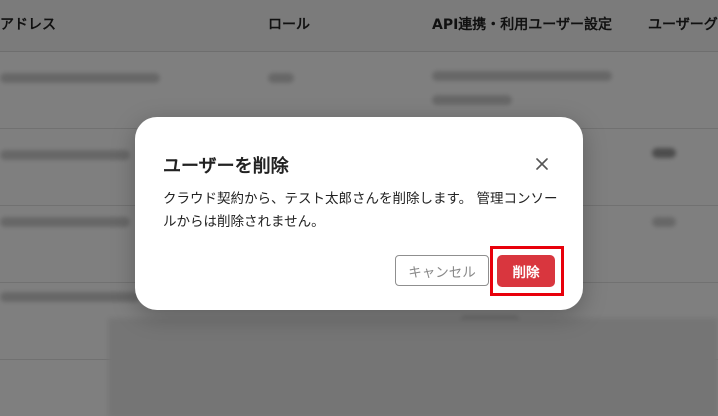  I want to click on close-button, so click(542, 164).